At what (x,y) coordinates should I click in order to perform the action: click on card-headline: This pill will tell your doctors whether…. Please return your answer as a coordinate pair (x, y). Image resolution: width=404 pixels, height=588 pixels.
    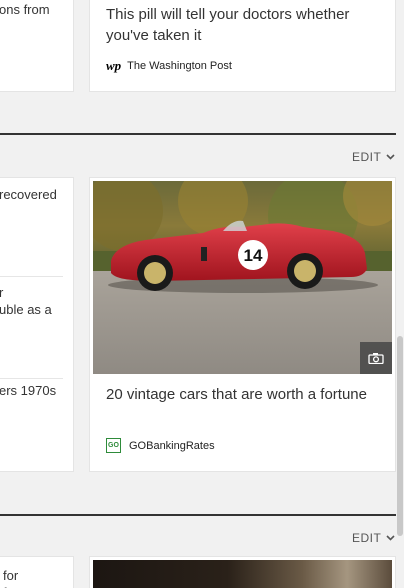
    Looking at the image, I should click on (248, 25).